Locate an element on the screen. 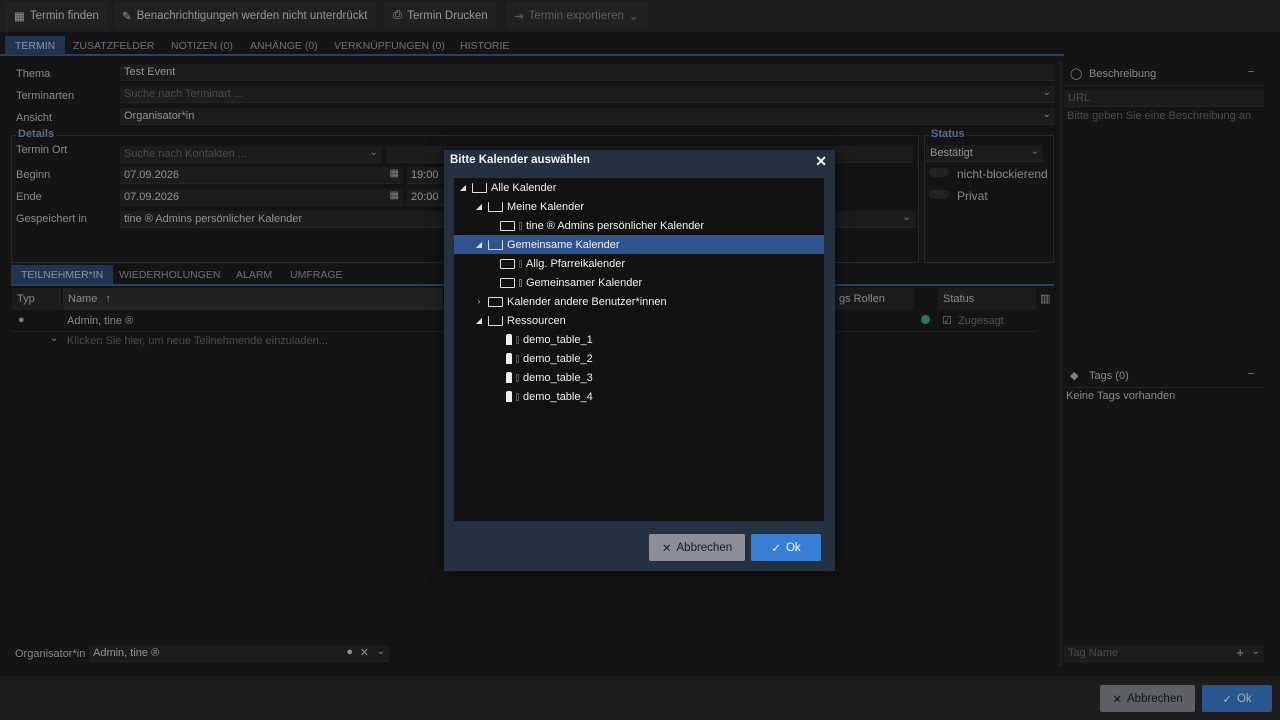 The height and width of the screenshot is (720, 1280). tree-node-alle-kalender: ◢ Alle Kalender is located at coordinates (507, 187).